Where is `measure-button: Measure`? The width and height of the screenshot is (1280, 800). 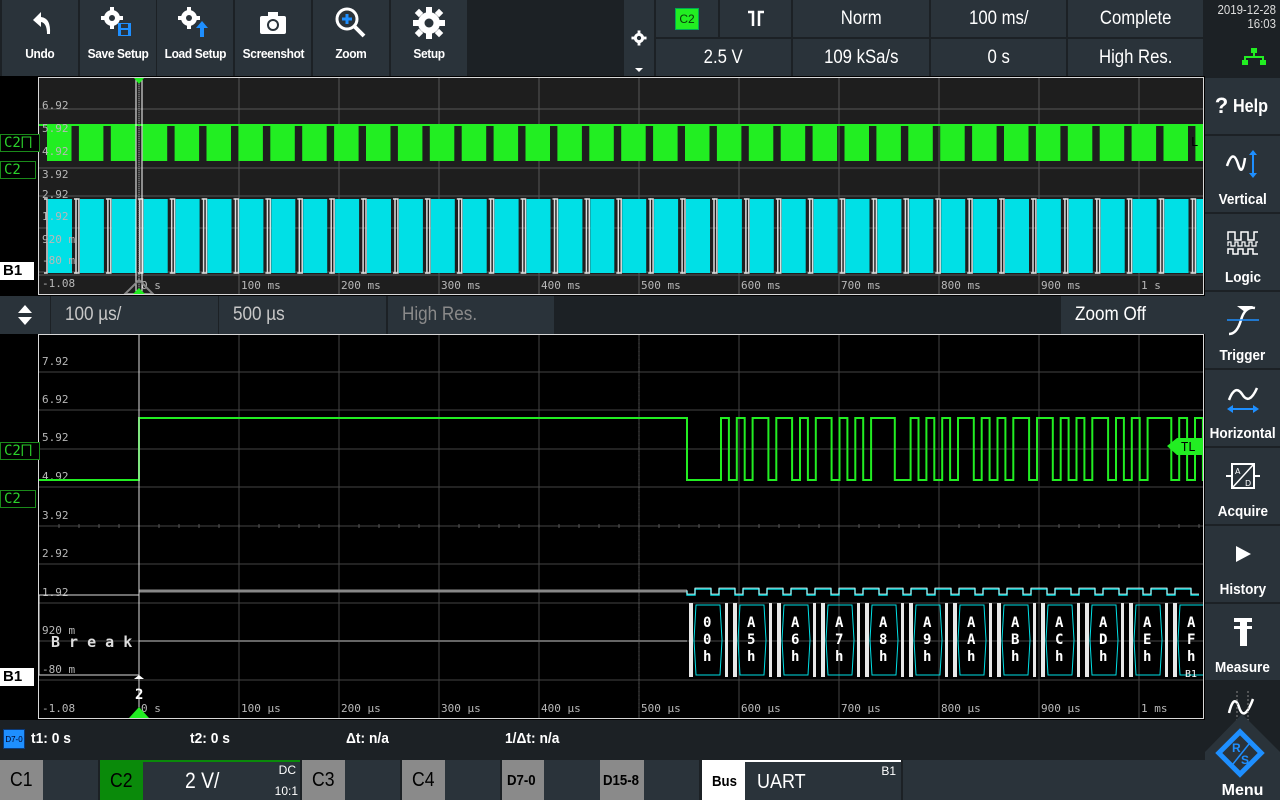 measure-button: Measure is located at coordinates (1242, 642).